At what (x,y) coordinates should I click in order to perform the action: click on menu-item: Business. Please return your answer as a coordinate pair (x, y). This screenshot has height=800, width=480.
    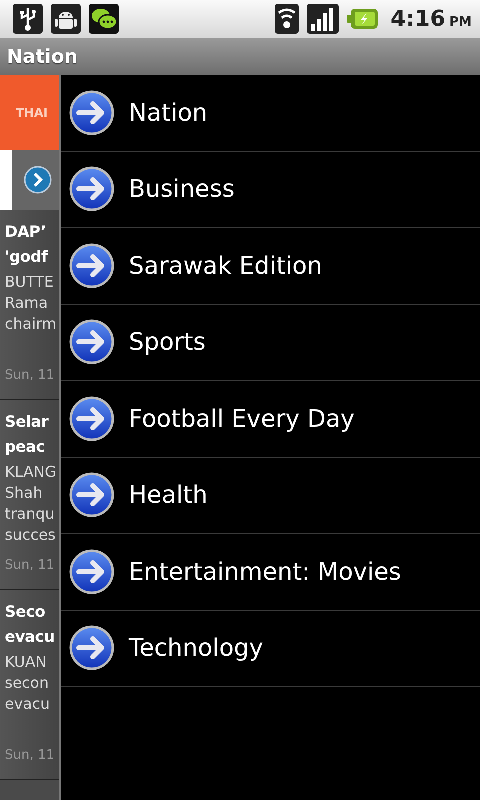
    Looking at the image, I should click on (270, 190).